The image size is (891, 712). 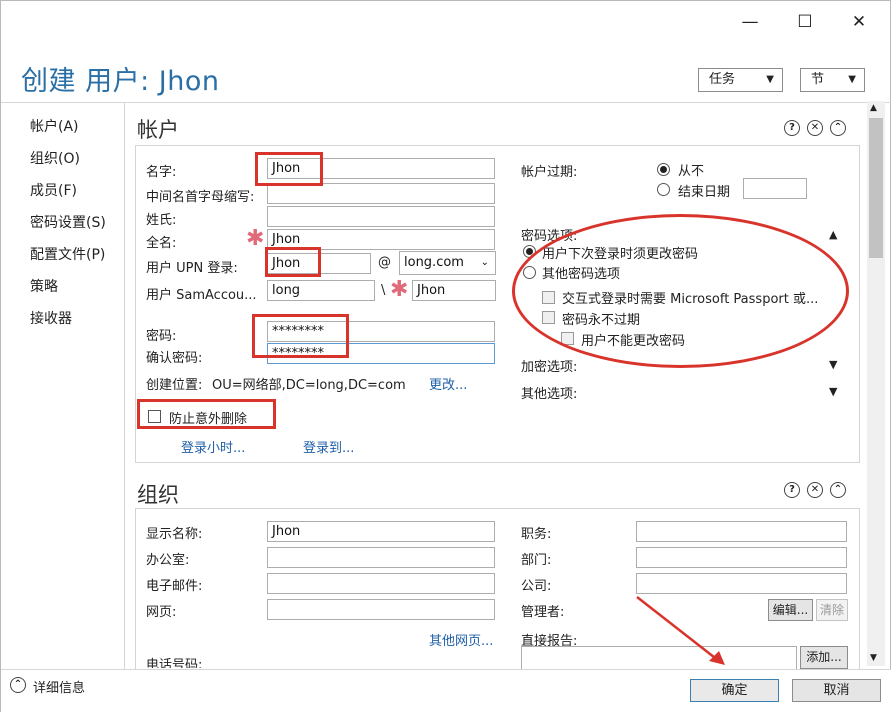 What do you see at coordinates (384, 262) in the screenshot?
I see `at-sign: @` at bounding box center [384, 262].